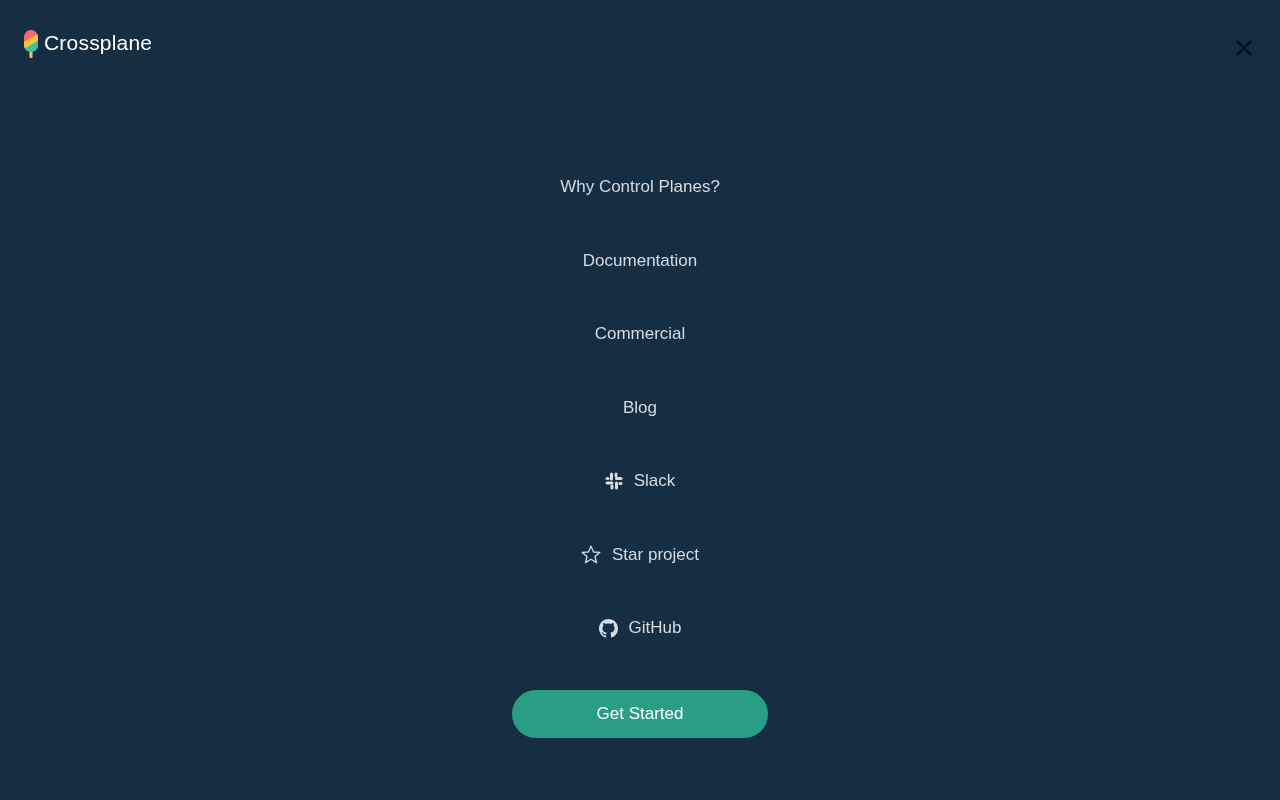 This screenshot has height=800, width=1280. Describe the element at coordinates (31, 44) in the screenshot. I see `popsicle-icon` at that location.